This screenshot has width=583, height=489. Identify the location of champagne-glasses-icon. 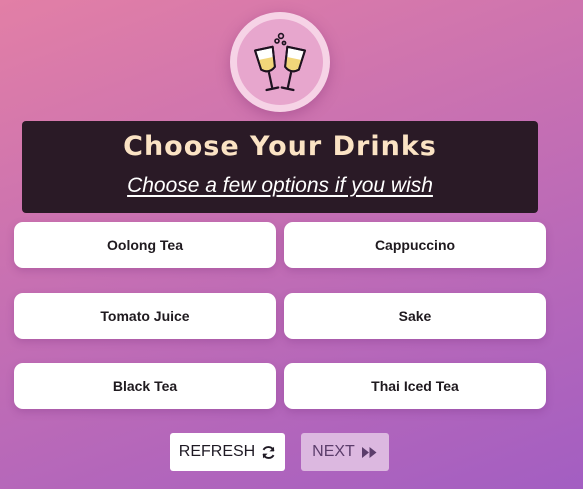
(280, 62).